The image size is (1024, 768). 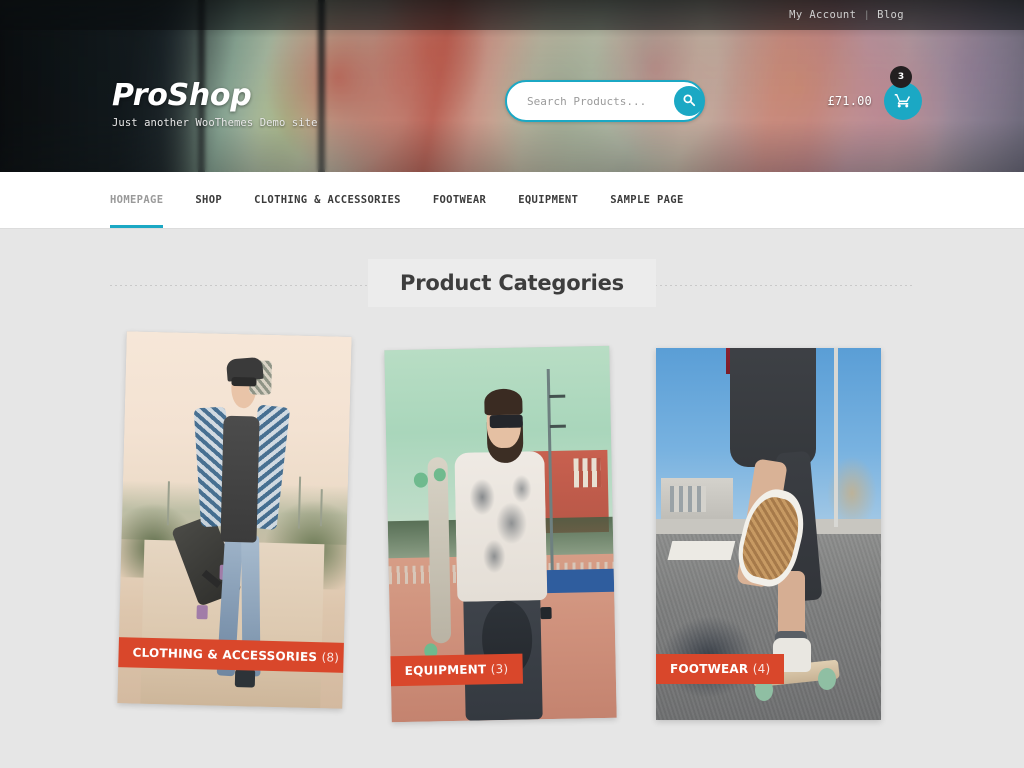 I want to click on search-submit-button, so click(x=689, y=101).